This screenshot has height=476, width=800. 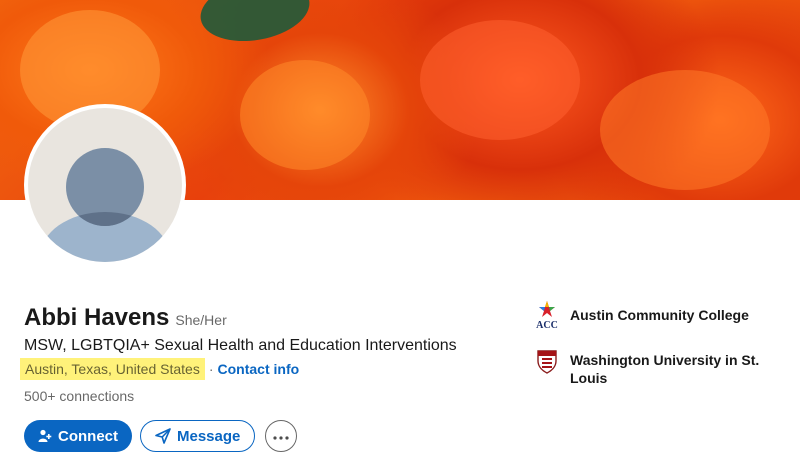 I want to click on connect-label: Connect, so click(x=88, y=436).